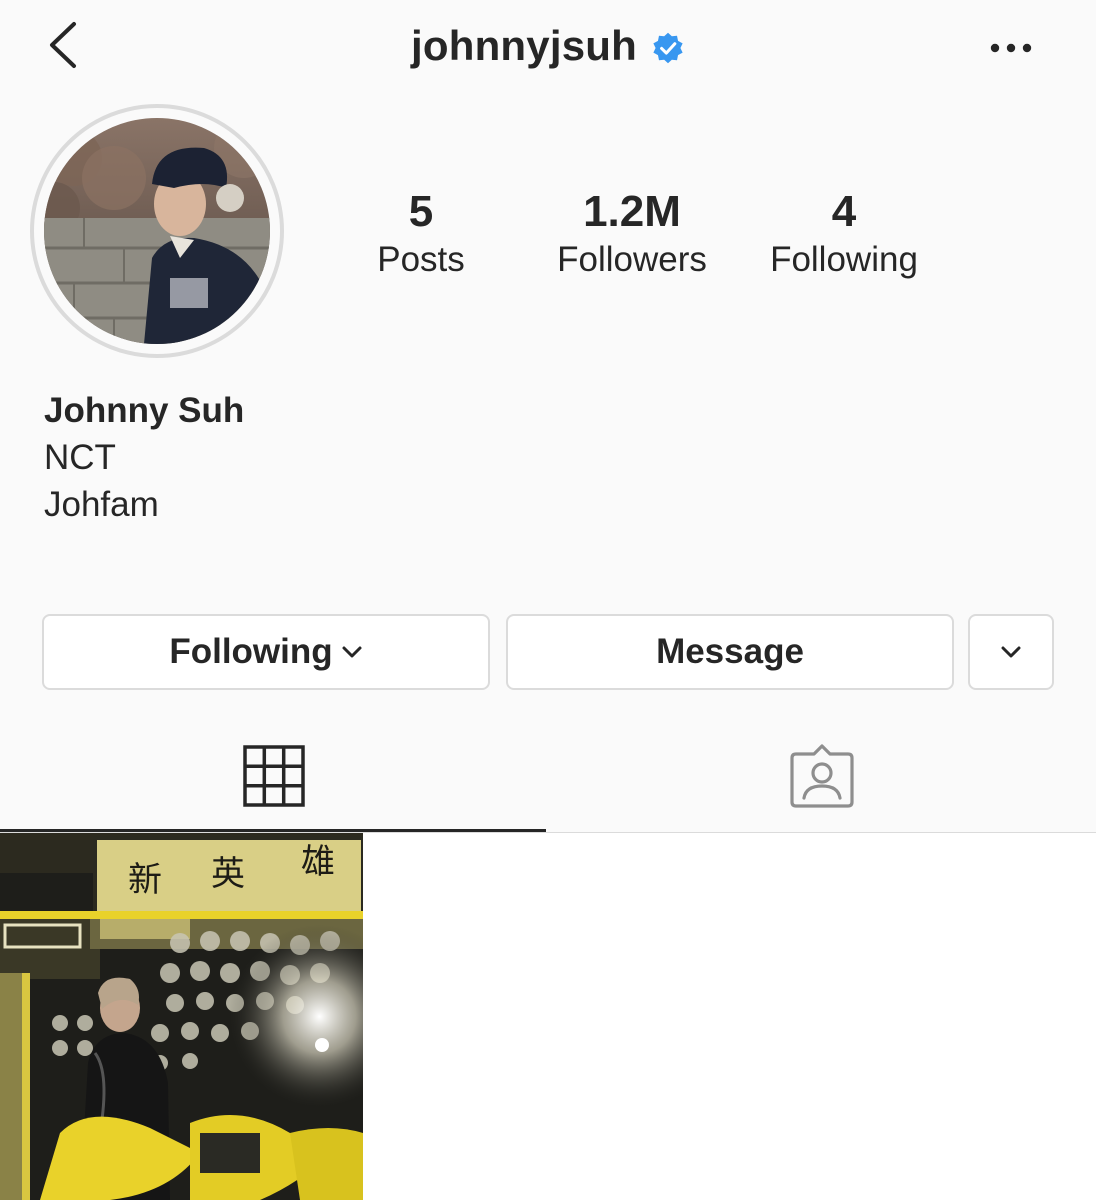  I want to click on following-button: Following, so click(266, 652).